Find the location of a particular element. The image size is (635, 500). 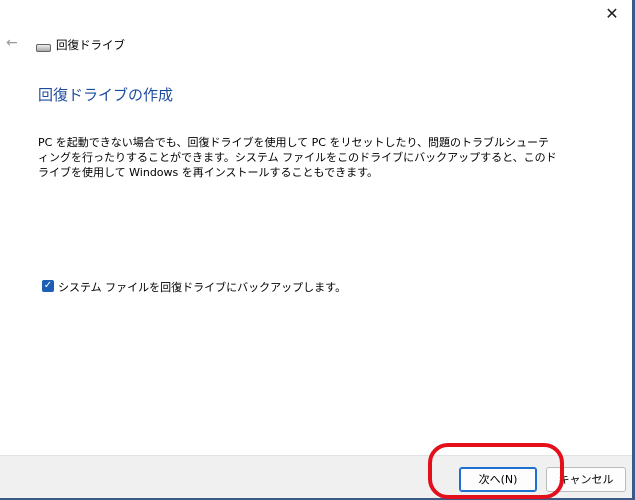

page-title: 回復ドライブの作成 is located at coordinates (106, 95).